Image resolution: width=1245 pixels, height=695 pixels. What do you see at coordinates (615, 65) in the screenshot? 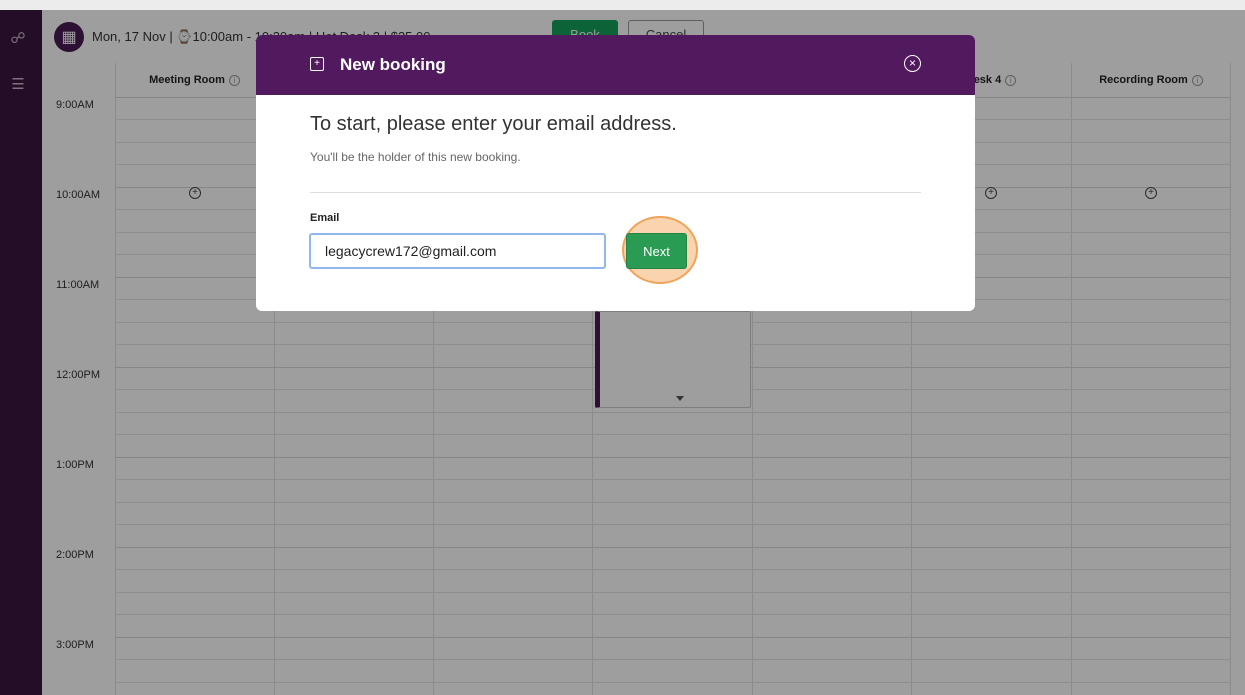
I see `modal-header: + New booking ×` at bounding box center [615, 65].